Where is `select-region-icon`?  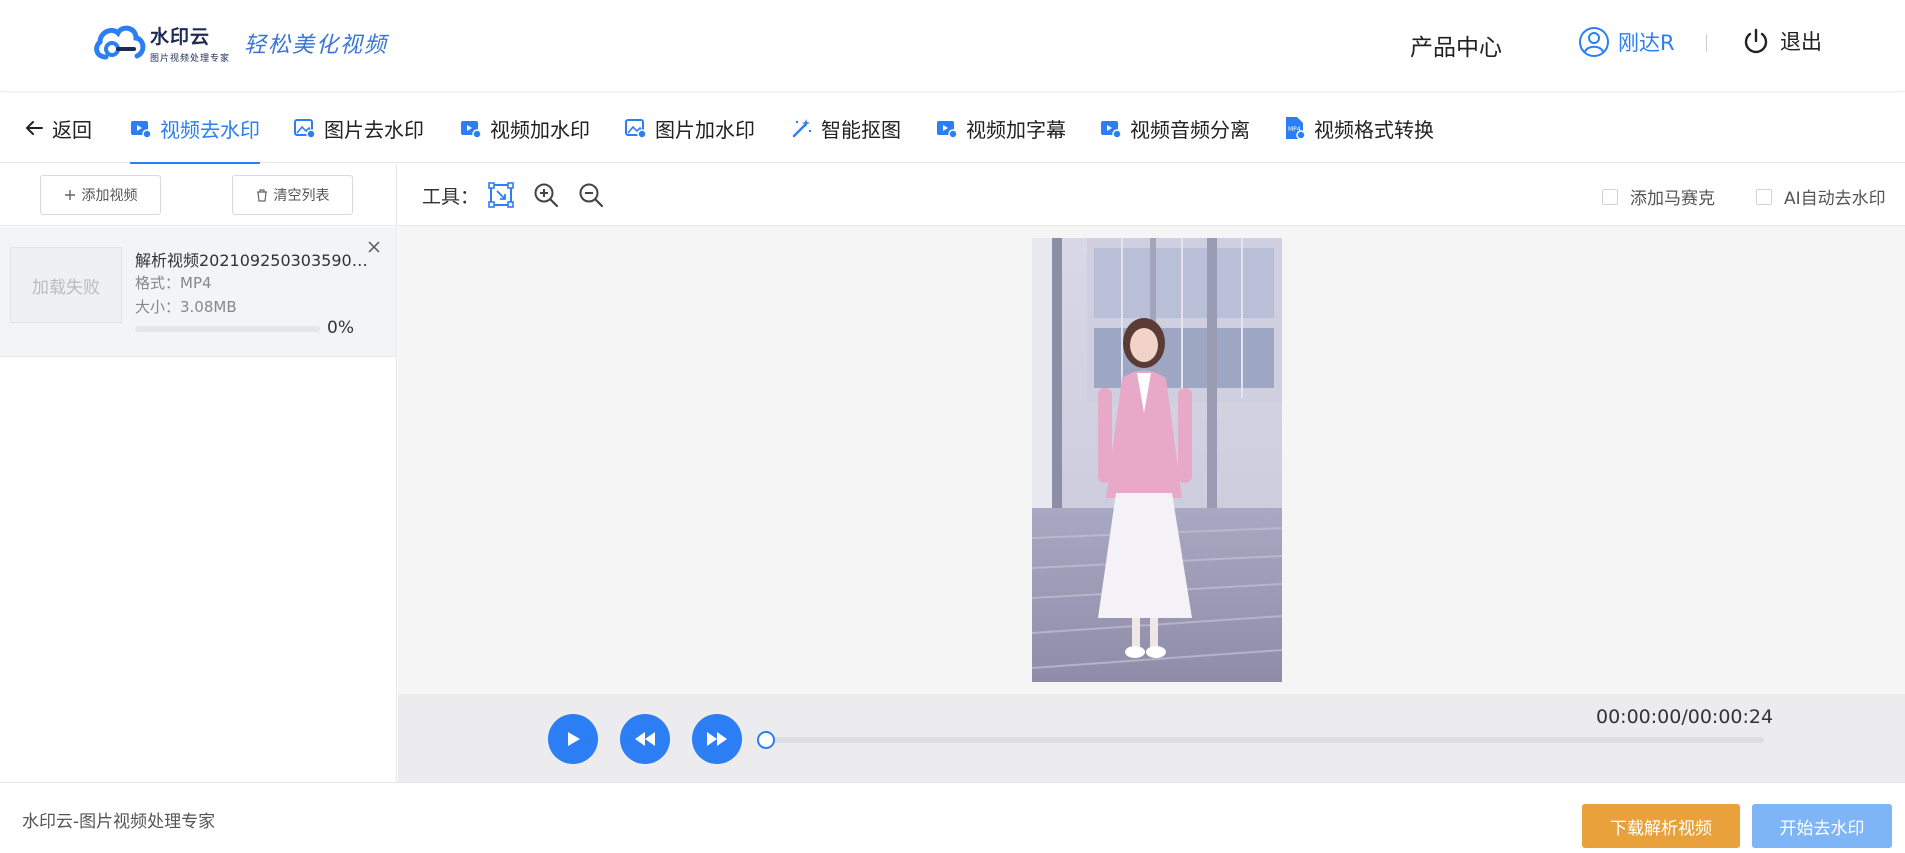
select-region-icon is located at coordinates (501, 195).